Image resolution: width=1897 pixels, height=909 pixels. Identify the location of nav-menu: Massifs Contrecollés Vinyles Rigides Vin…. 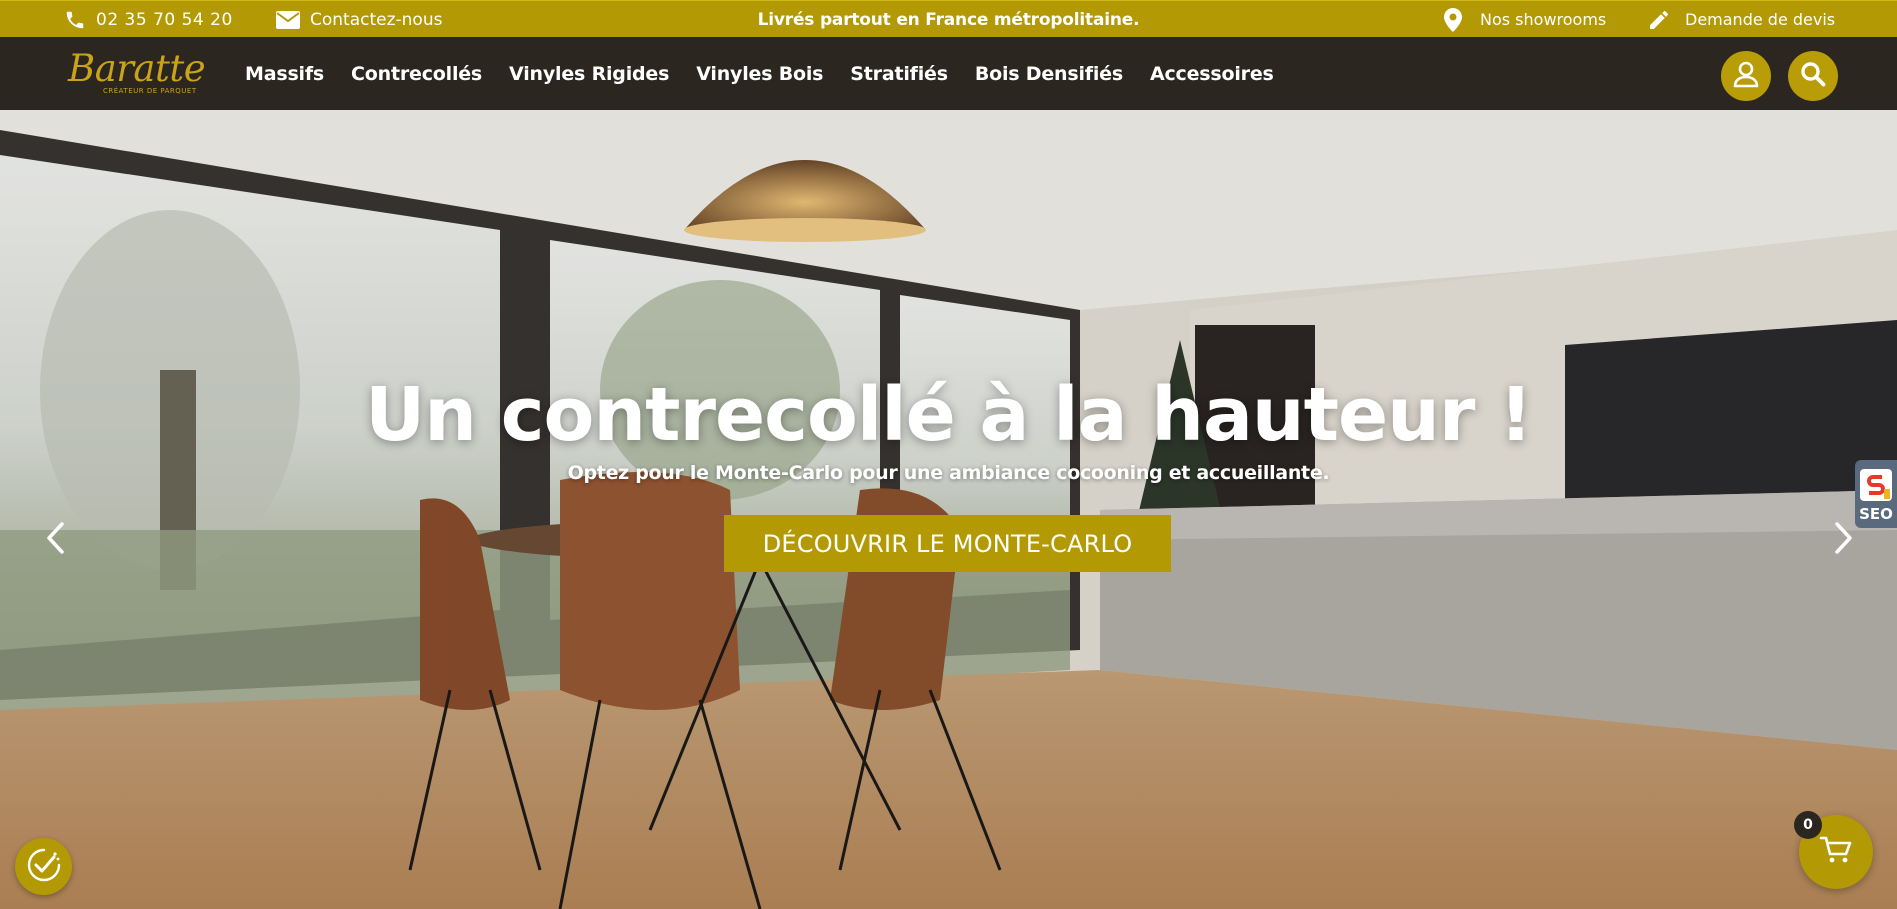
(773, 73).